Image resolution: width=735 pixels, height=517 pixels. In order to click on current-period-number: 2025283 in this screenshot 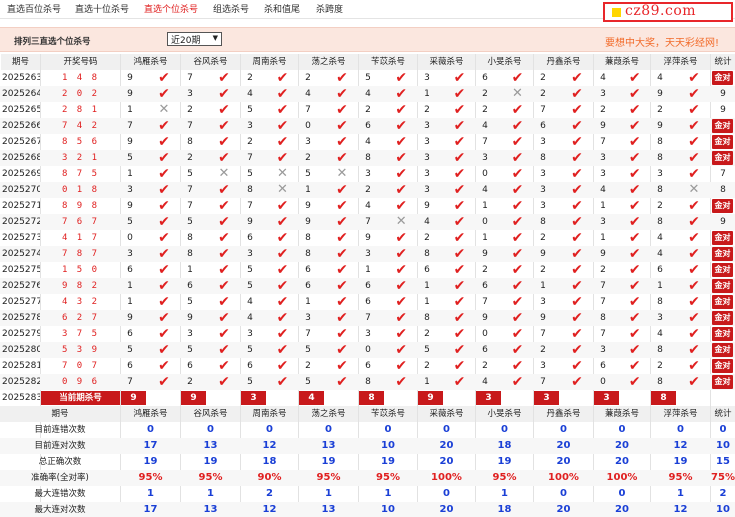, I will do `click(21, 398)`.